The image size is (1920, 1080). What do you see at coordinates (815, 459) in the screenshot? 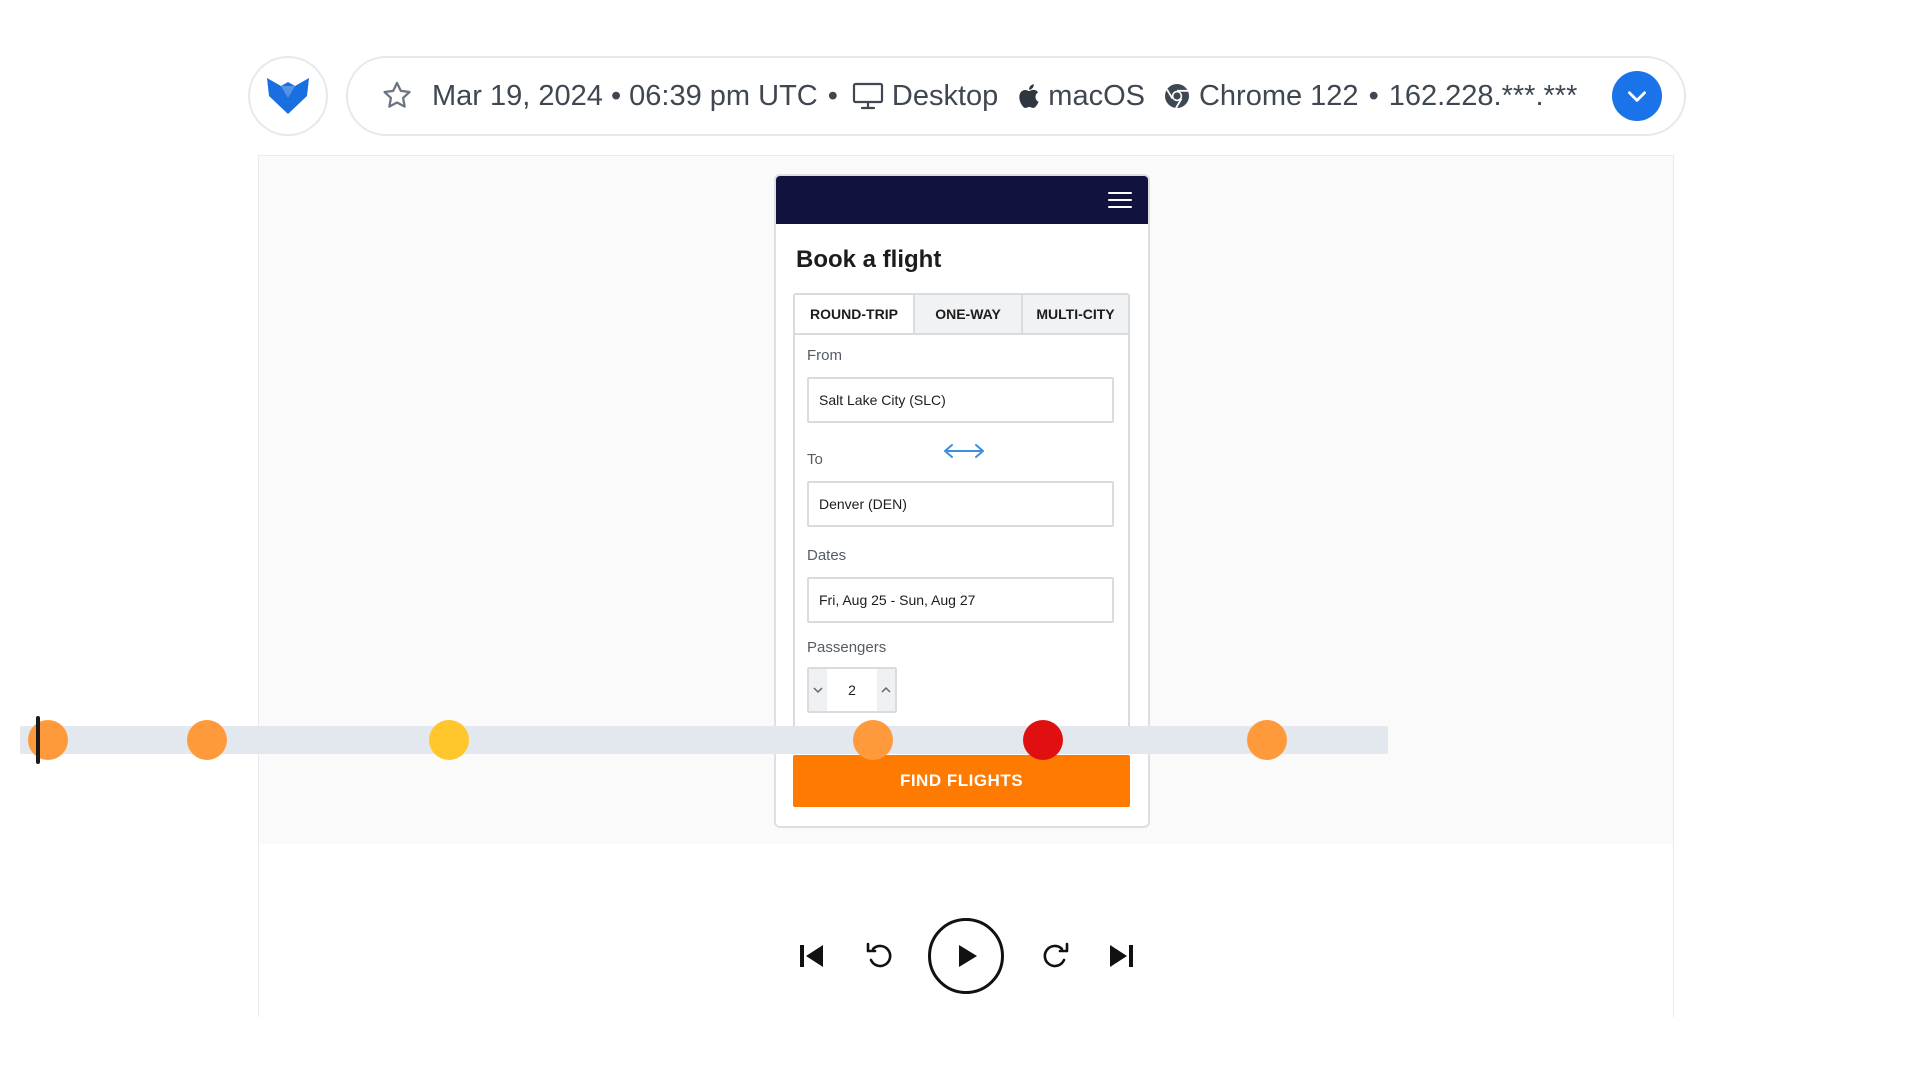
I see `to-label: To` at bounding box center [815, 459].